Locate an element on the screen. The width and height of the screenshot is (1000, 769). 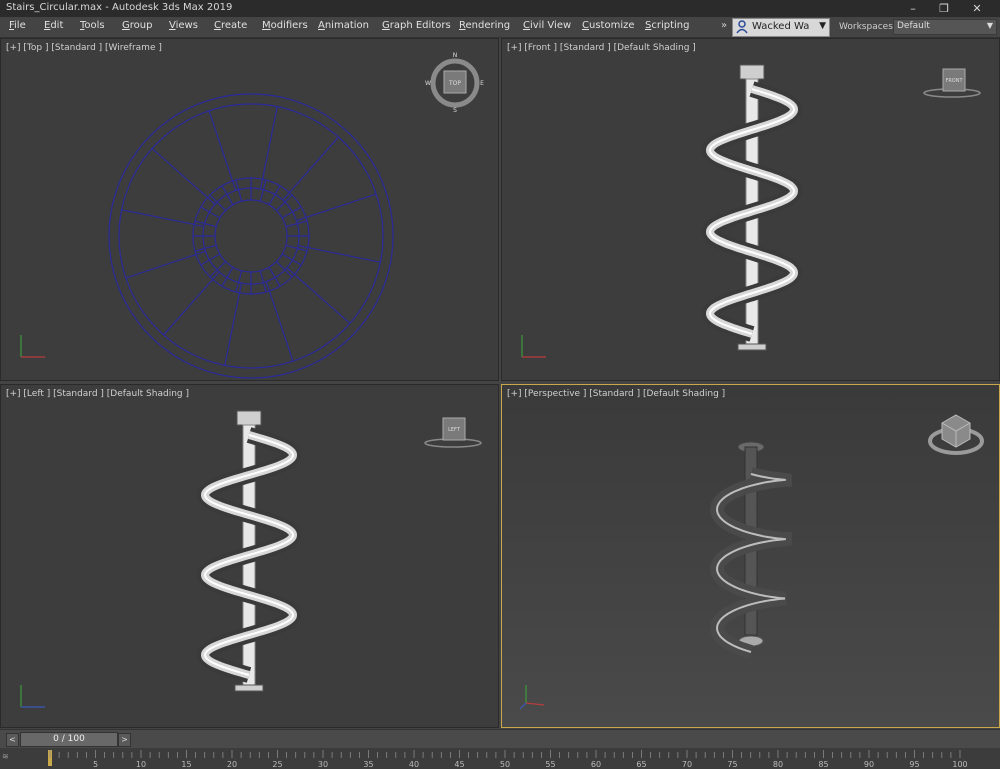
frame-display: 0 / 100 is located at coordinates (69, 739).